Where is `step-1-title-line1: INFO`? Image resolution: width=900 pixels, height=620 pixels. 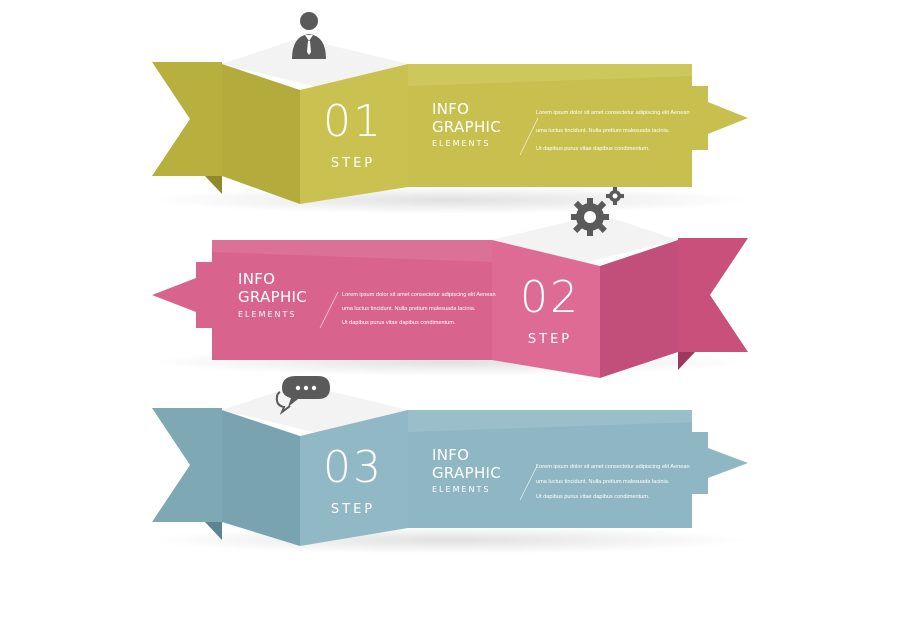
step-1-title-line1: INFO is located at coordinates (451, 109).